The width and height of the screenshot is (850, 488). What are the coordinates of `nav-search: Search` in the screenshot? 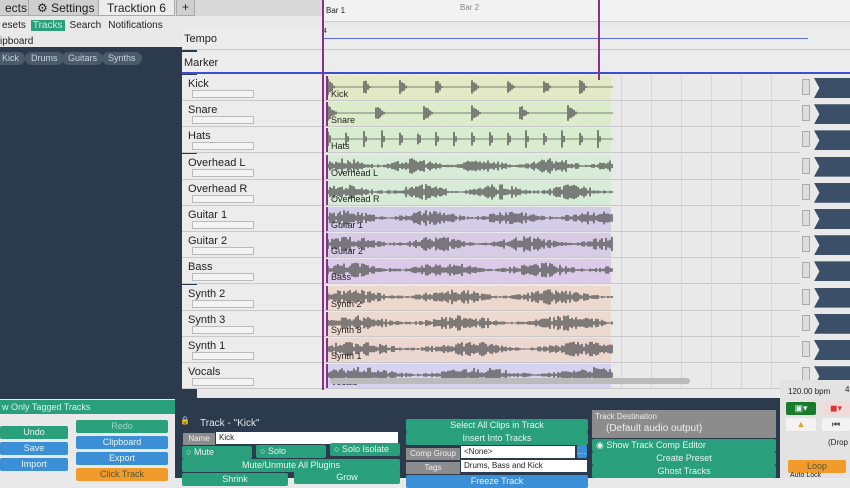 It's located at (86, 25).